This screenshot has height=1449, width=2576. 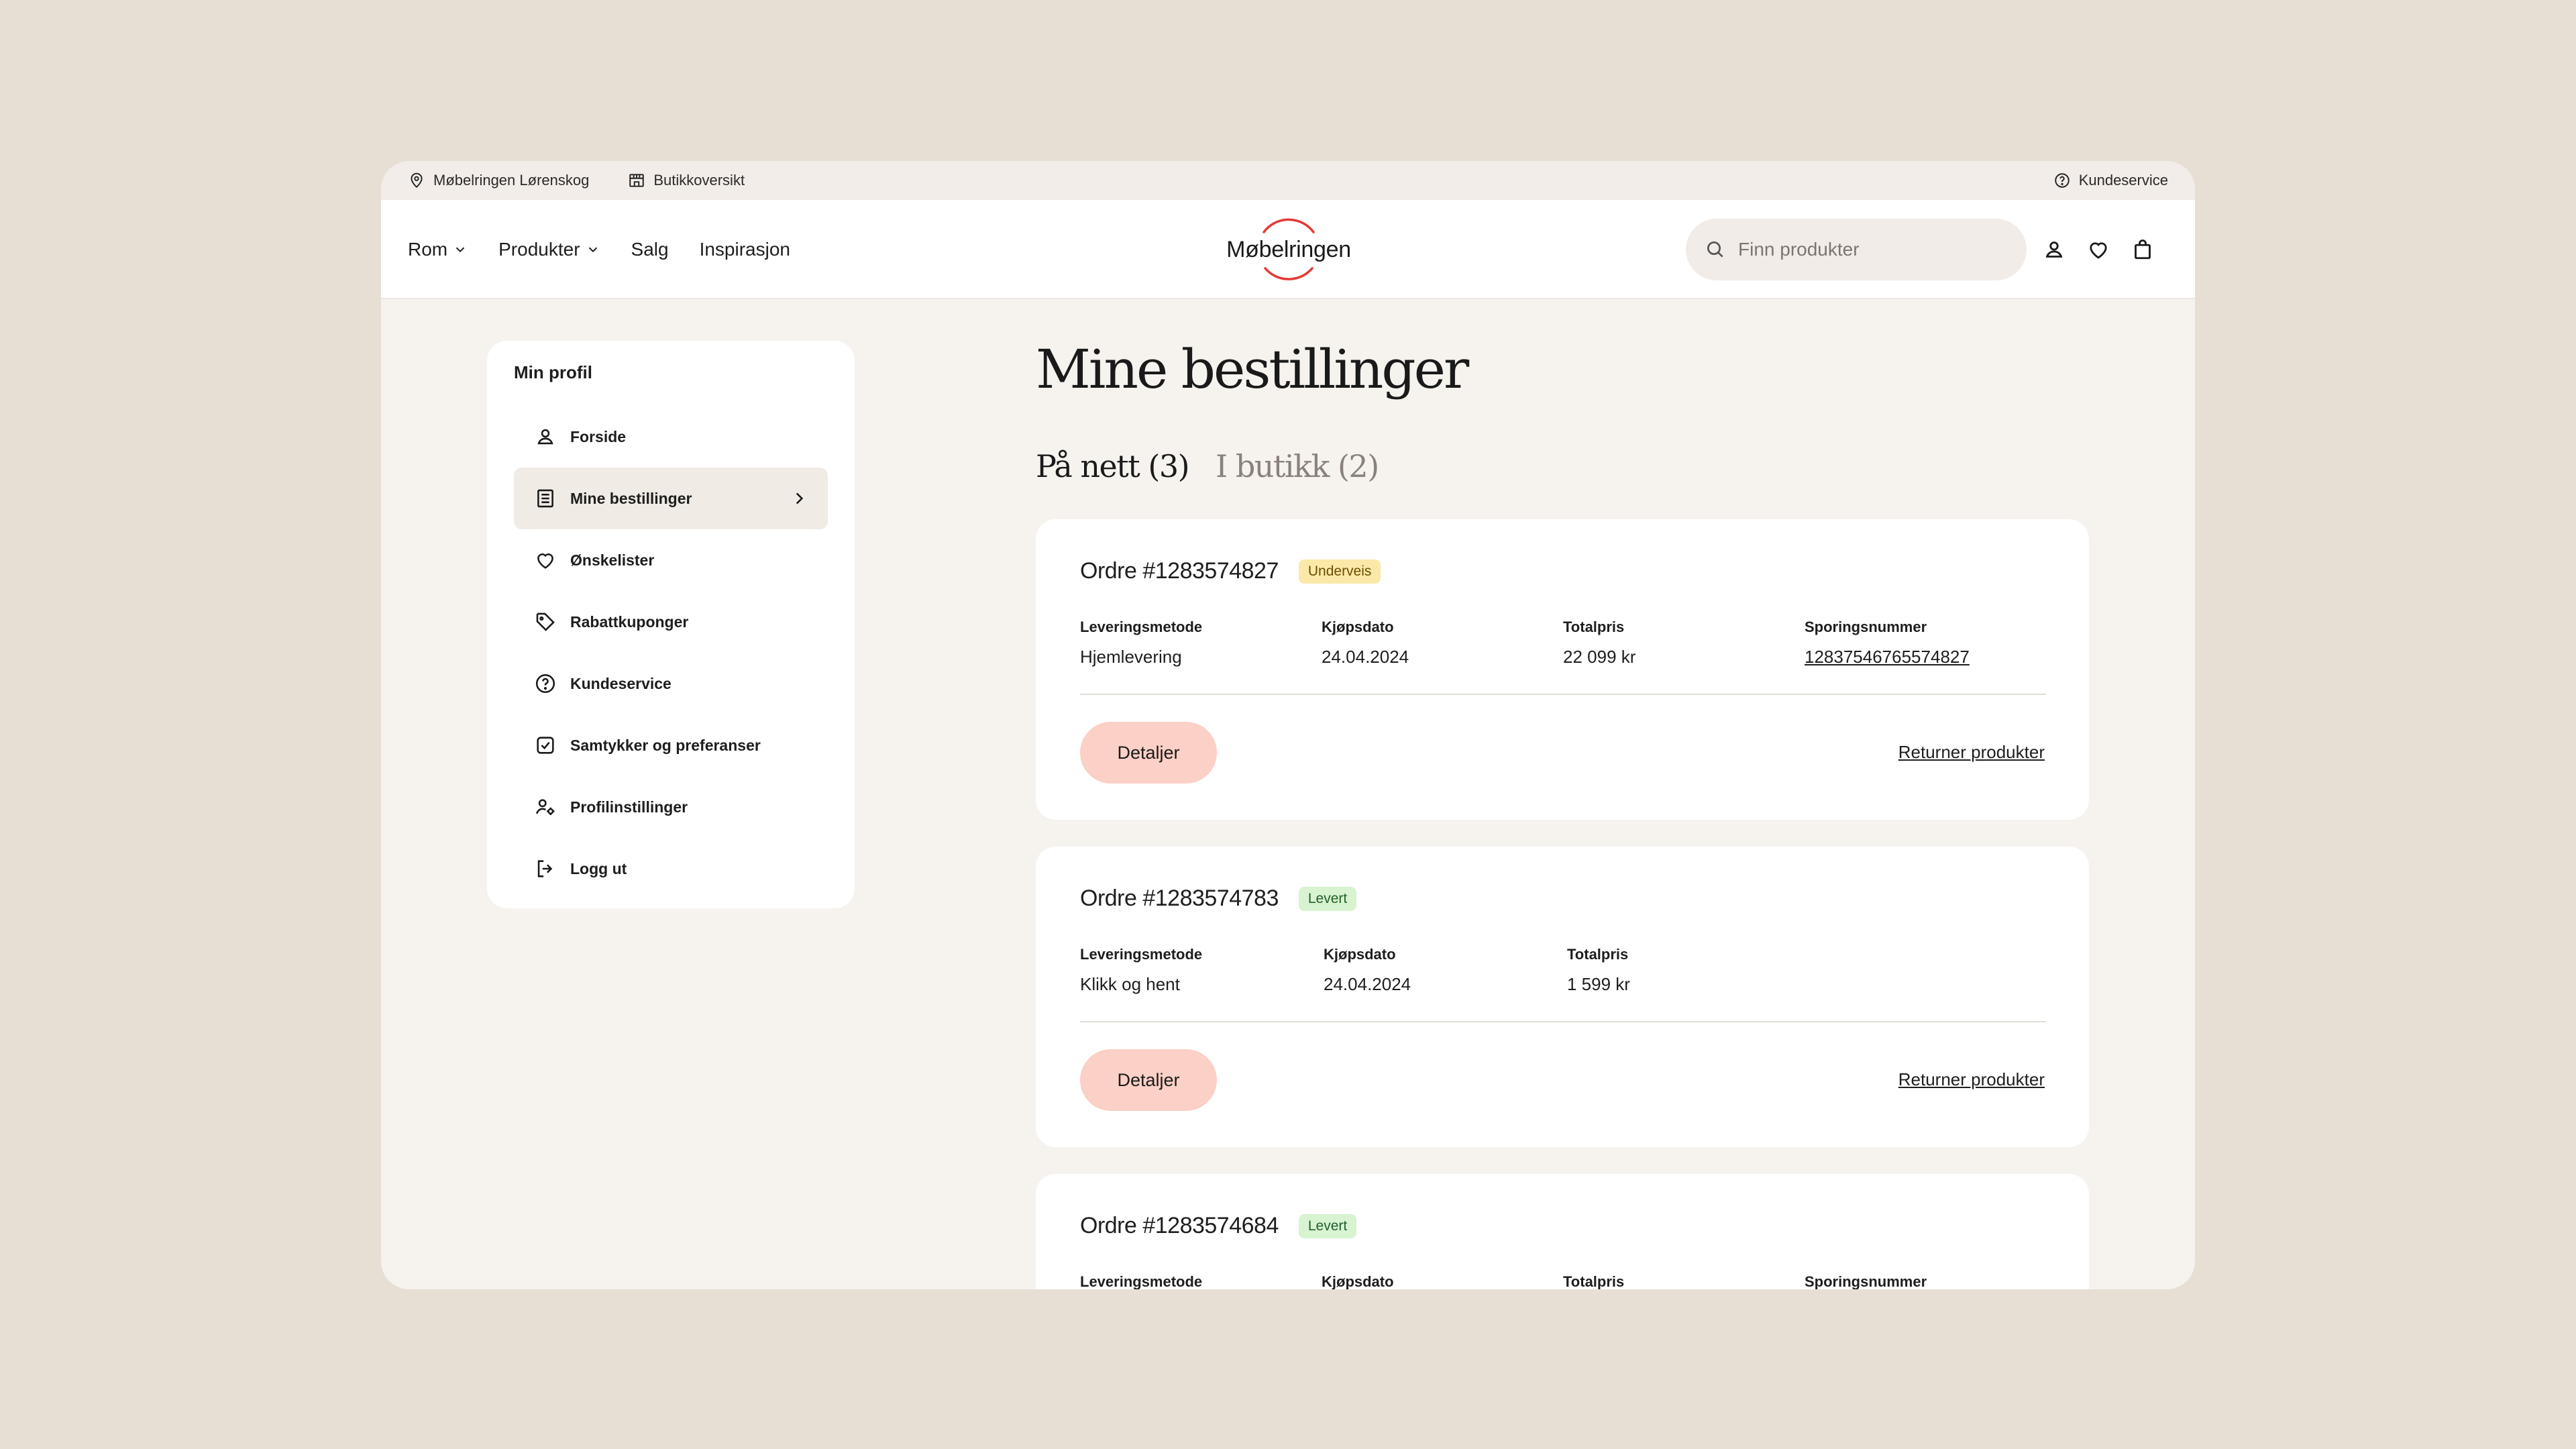 I want to click on field-total-price: Totalpris 22 099 kr, so click(x=1684, y=643).